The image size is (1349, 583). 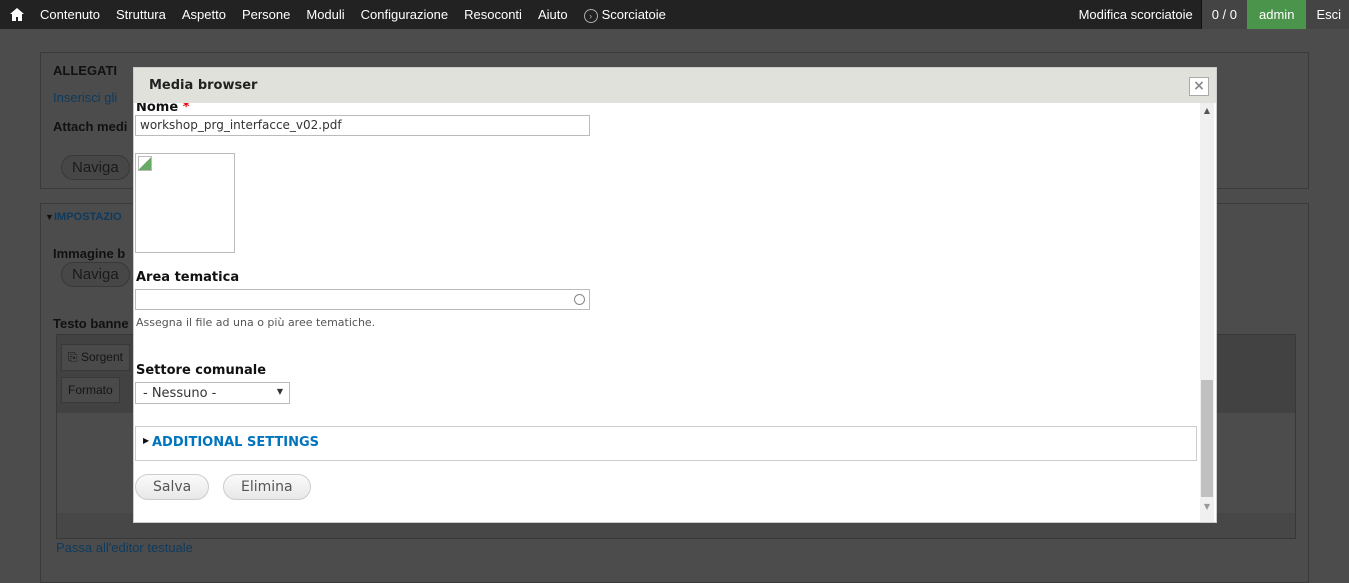 I want to click on naviga-button: Naviga, so click(x=95, y=167).